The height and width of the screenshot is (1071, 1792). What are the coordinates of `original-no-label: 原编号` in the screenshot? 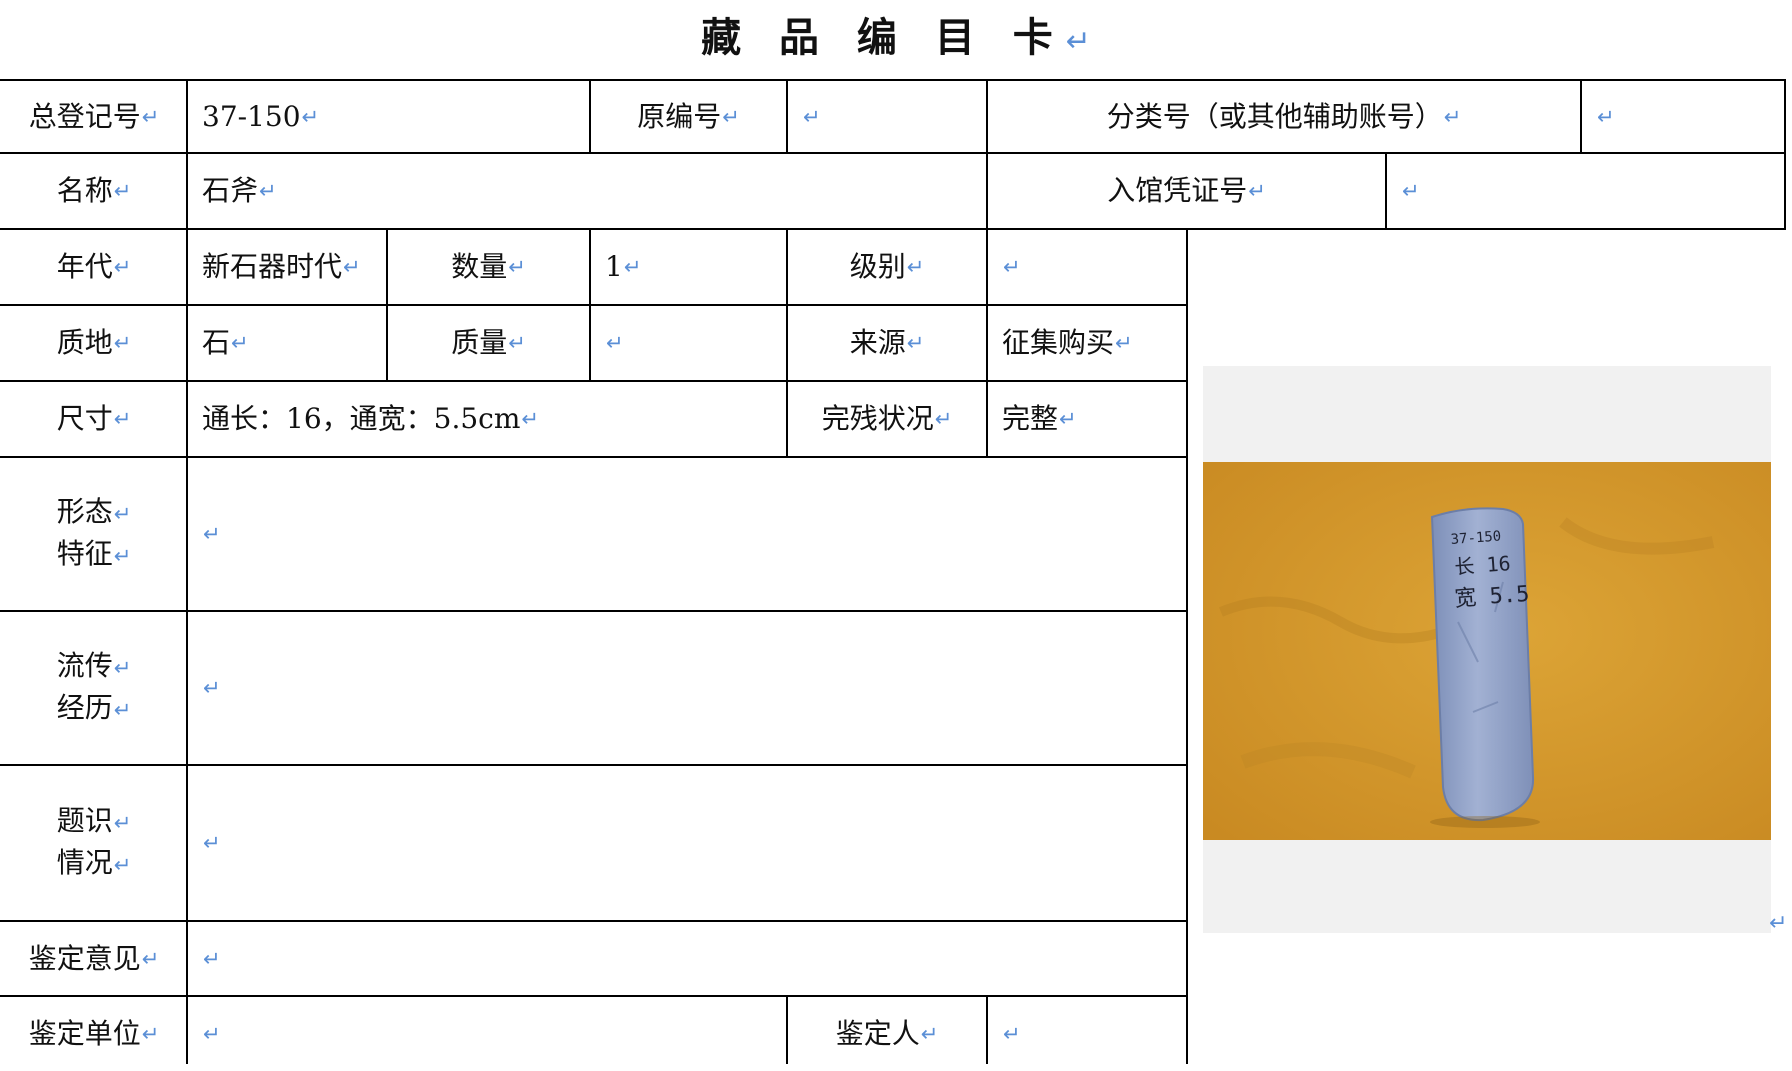 It's located at (688, 116).